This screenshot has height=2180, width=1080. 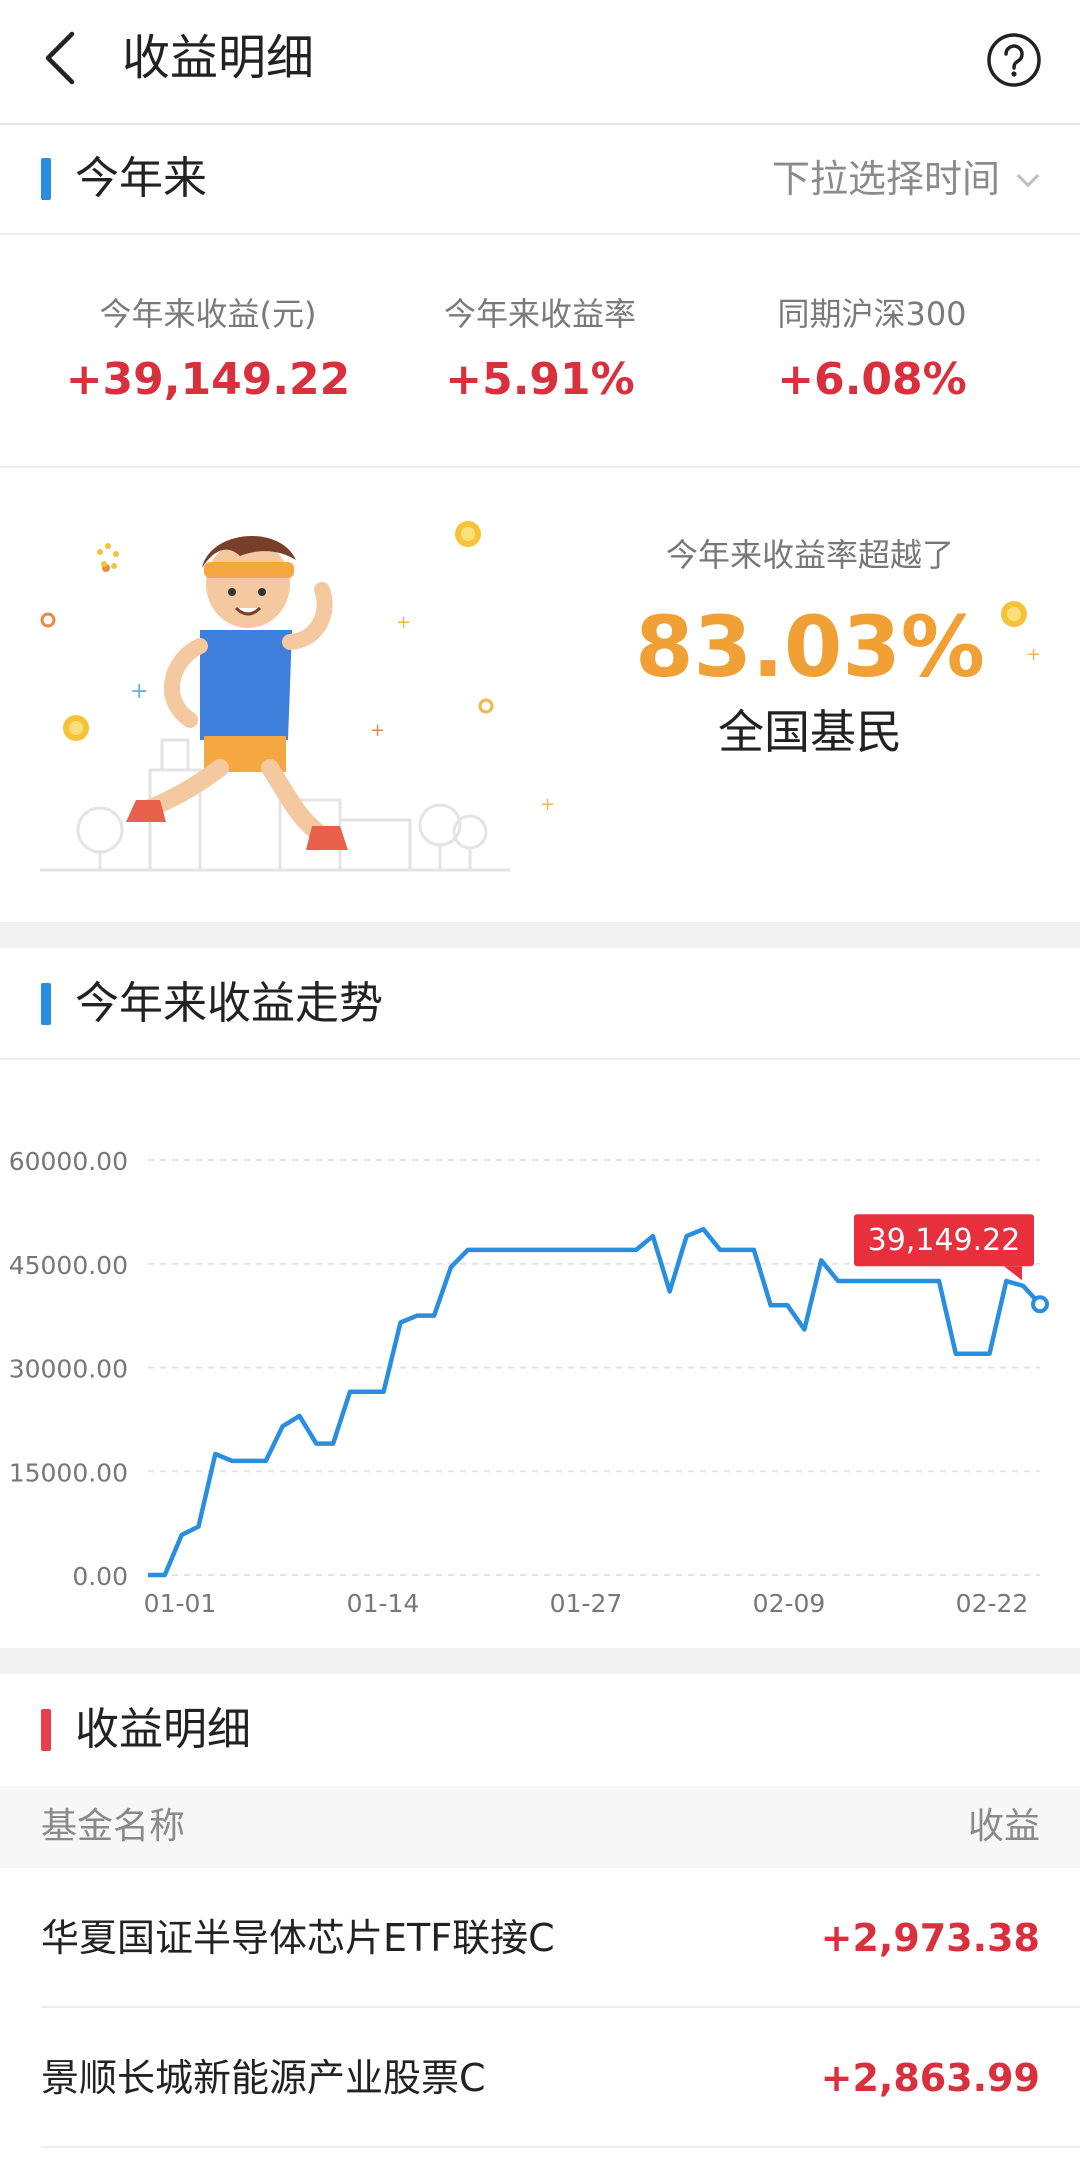 What do you see at coordinates (297, 696) in the screenshot?
I see `runner-illustration: + + + +` at bounding box center [297, 696].